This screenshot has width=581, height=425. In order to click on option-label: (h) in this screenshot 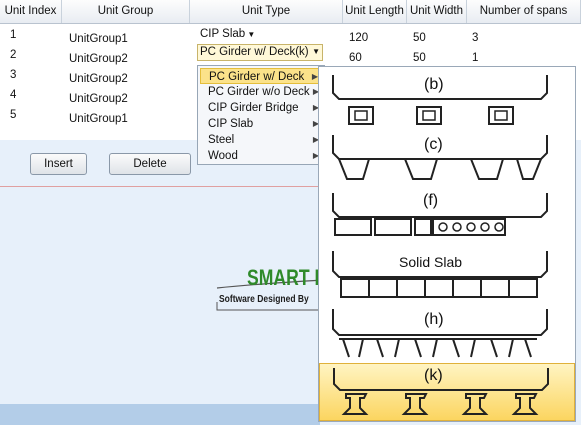, I will do `click(434, 319)`.